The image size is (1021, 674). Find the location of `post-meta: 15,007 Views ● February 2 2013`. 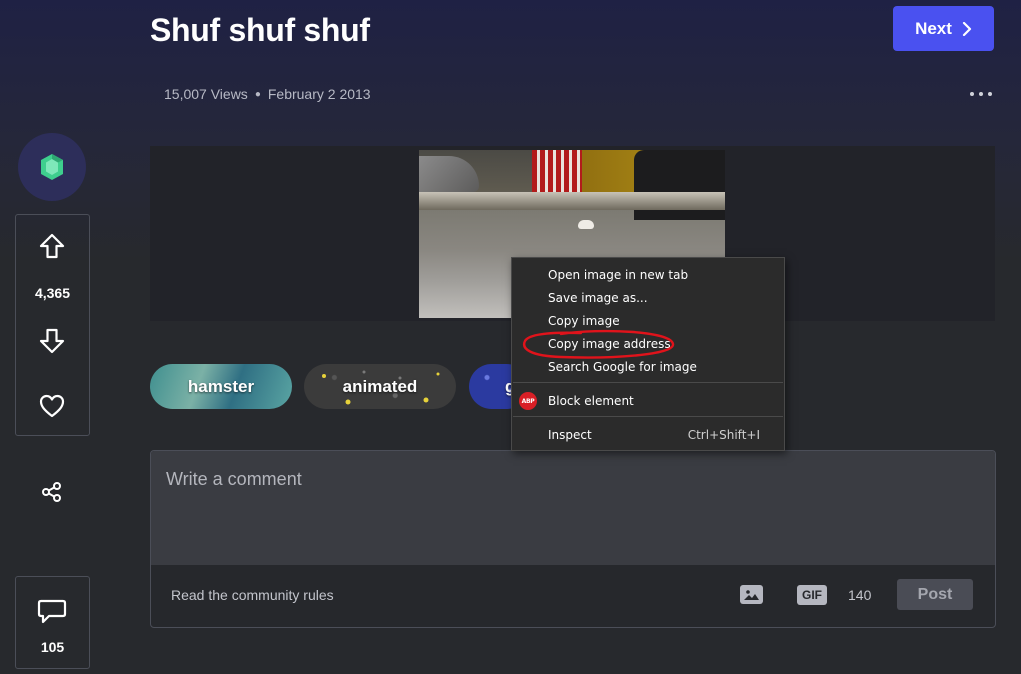

post-meta: 15,007 Views ● February 2 2013 is located at coordinates (267, 94).